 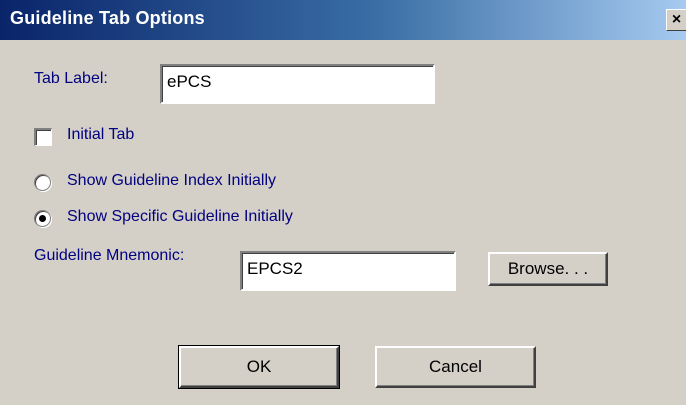 I want to click on close-button: ×, so click(x=676, y=20).